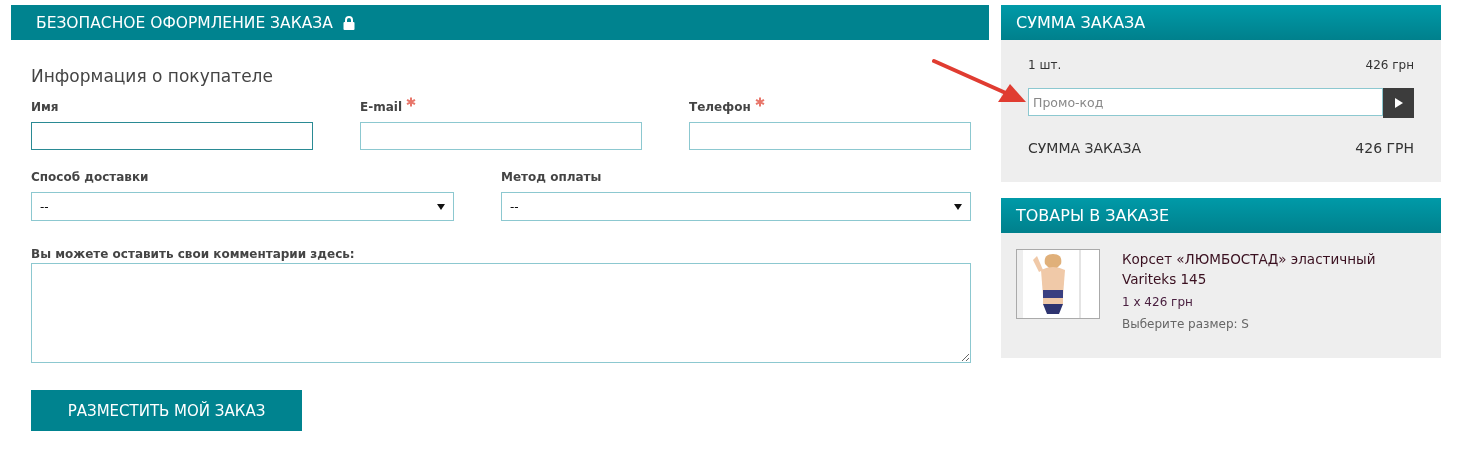  I want to click on field-label: Телефон, so click(720, 107).